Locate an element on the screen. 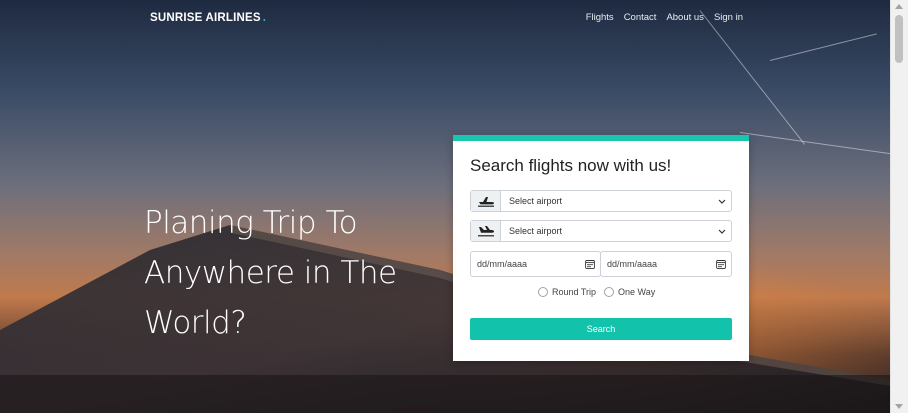 Image resolution: width=908 pixels, height=413 pixels. brand-name: SUNRISE AIRLINES is located at coordinates (205, 18).